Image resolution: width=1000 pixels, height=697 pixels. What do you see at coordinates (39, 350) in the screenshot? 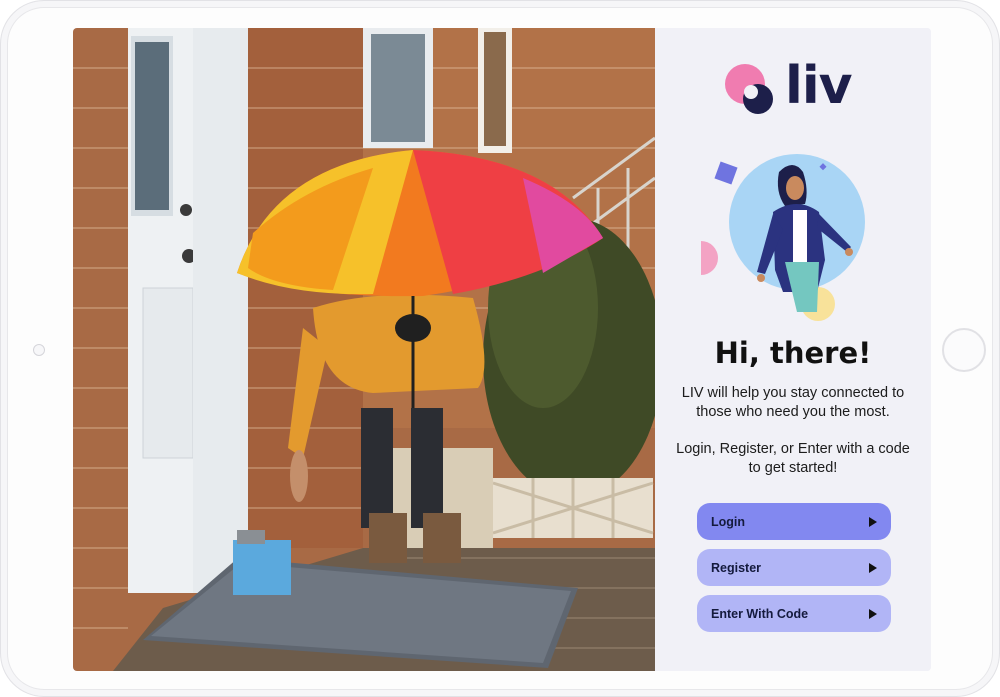
I see `camera-icon` at bounding box center [39, 350].